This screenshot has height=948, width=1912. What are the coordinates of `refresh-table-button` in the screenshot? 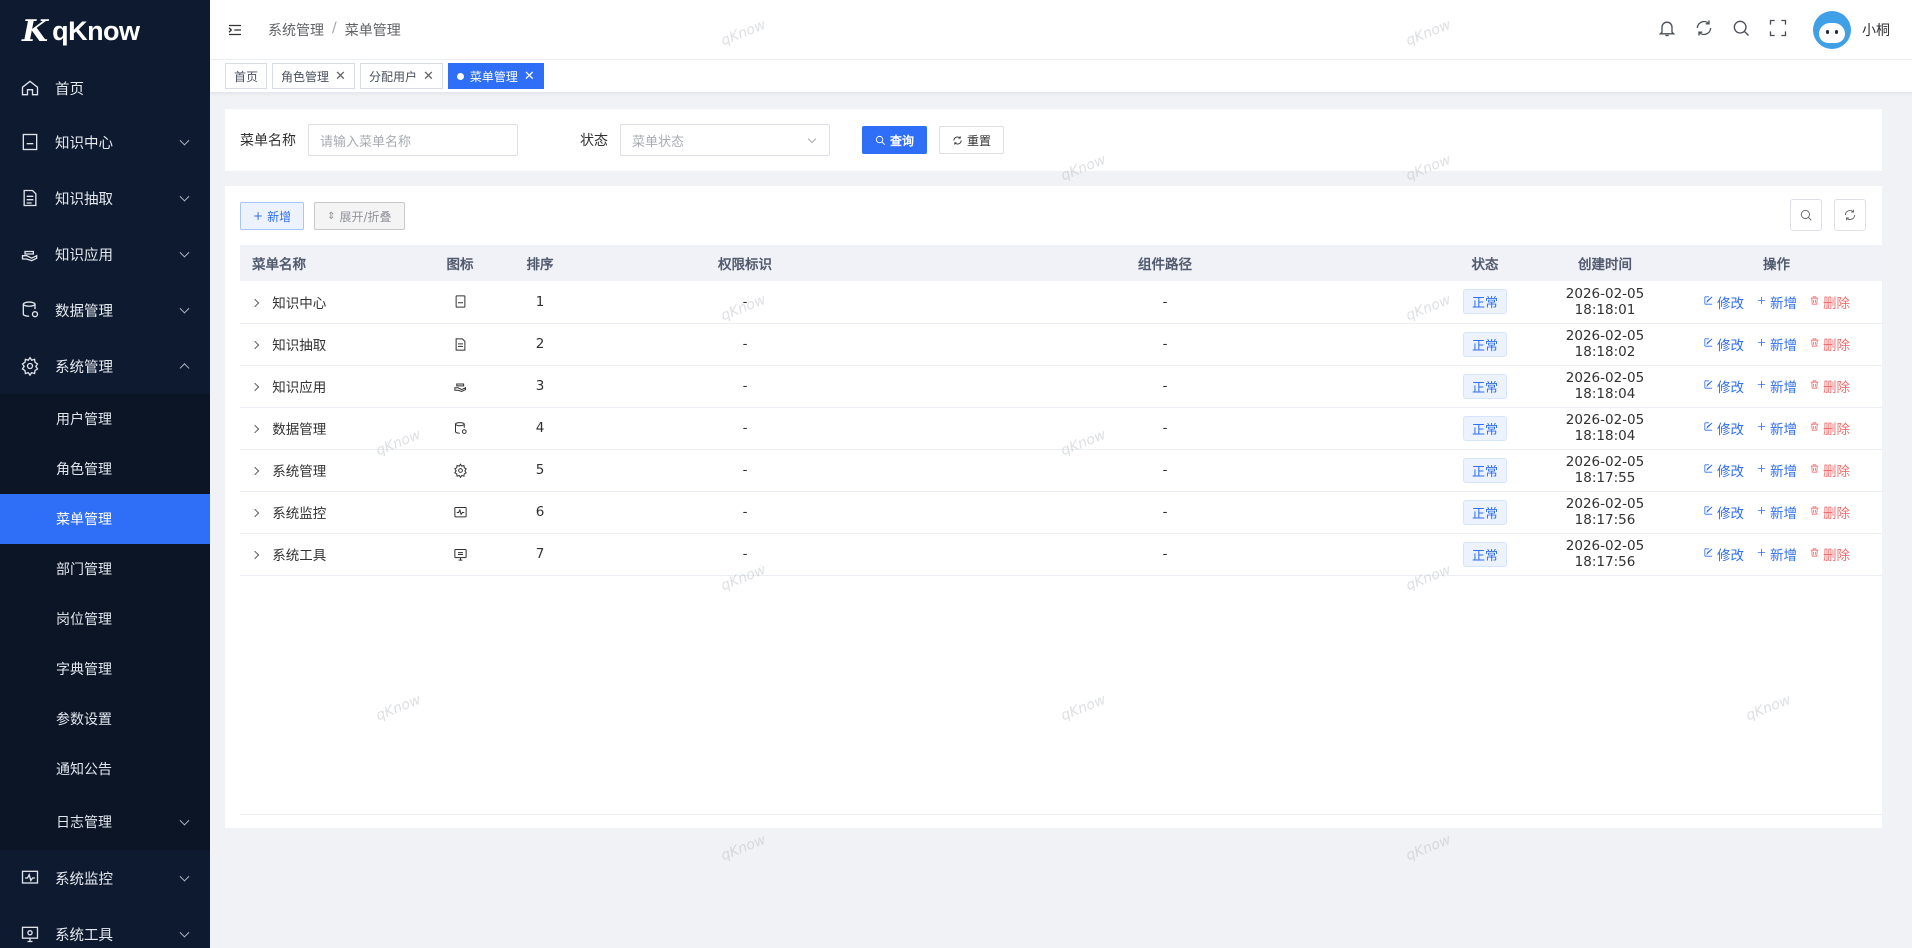 It's located at (1850, 215).